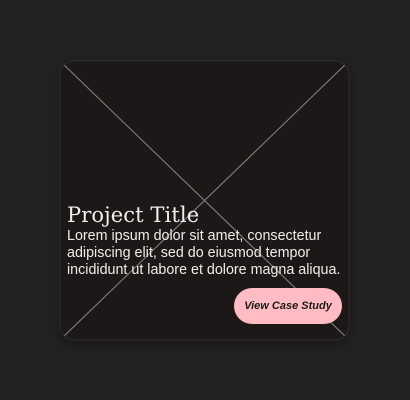 The image size is (410, 400). What do you see at coordinates (288, 306) in the screenshot?
I see `view-case-study-button: View Case Study` at bounding box center [288, 306].